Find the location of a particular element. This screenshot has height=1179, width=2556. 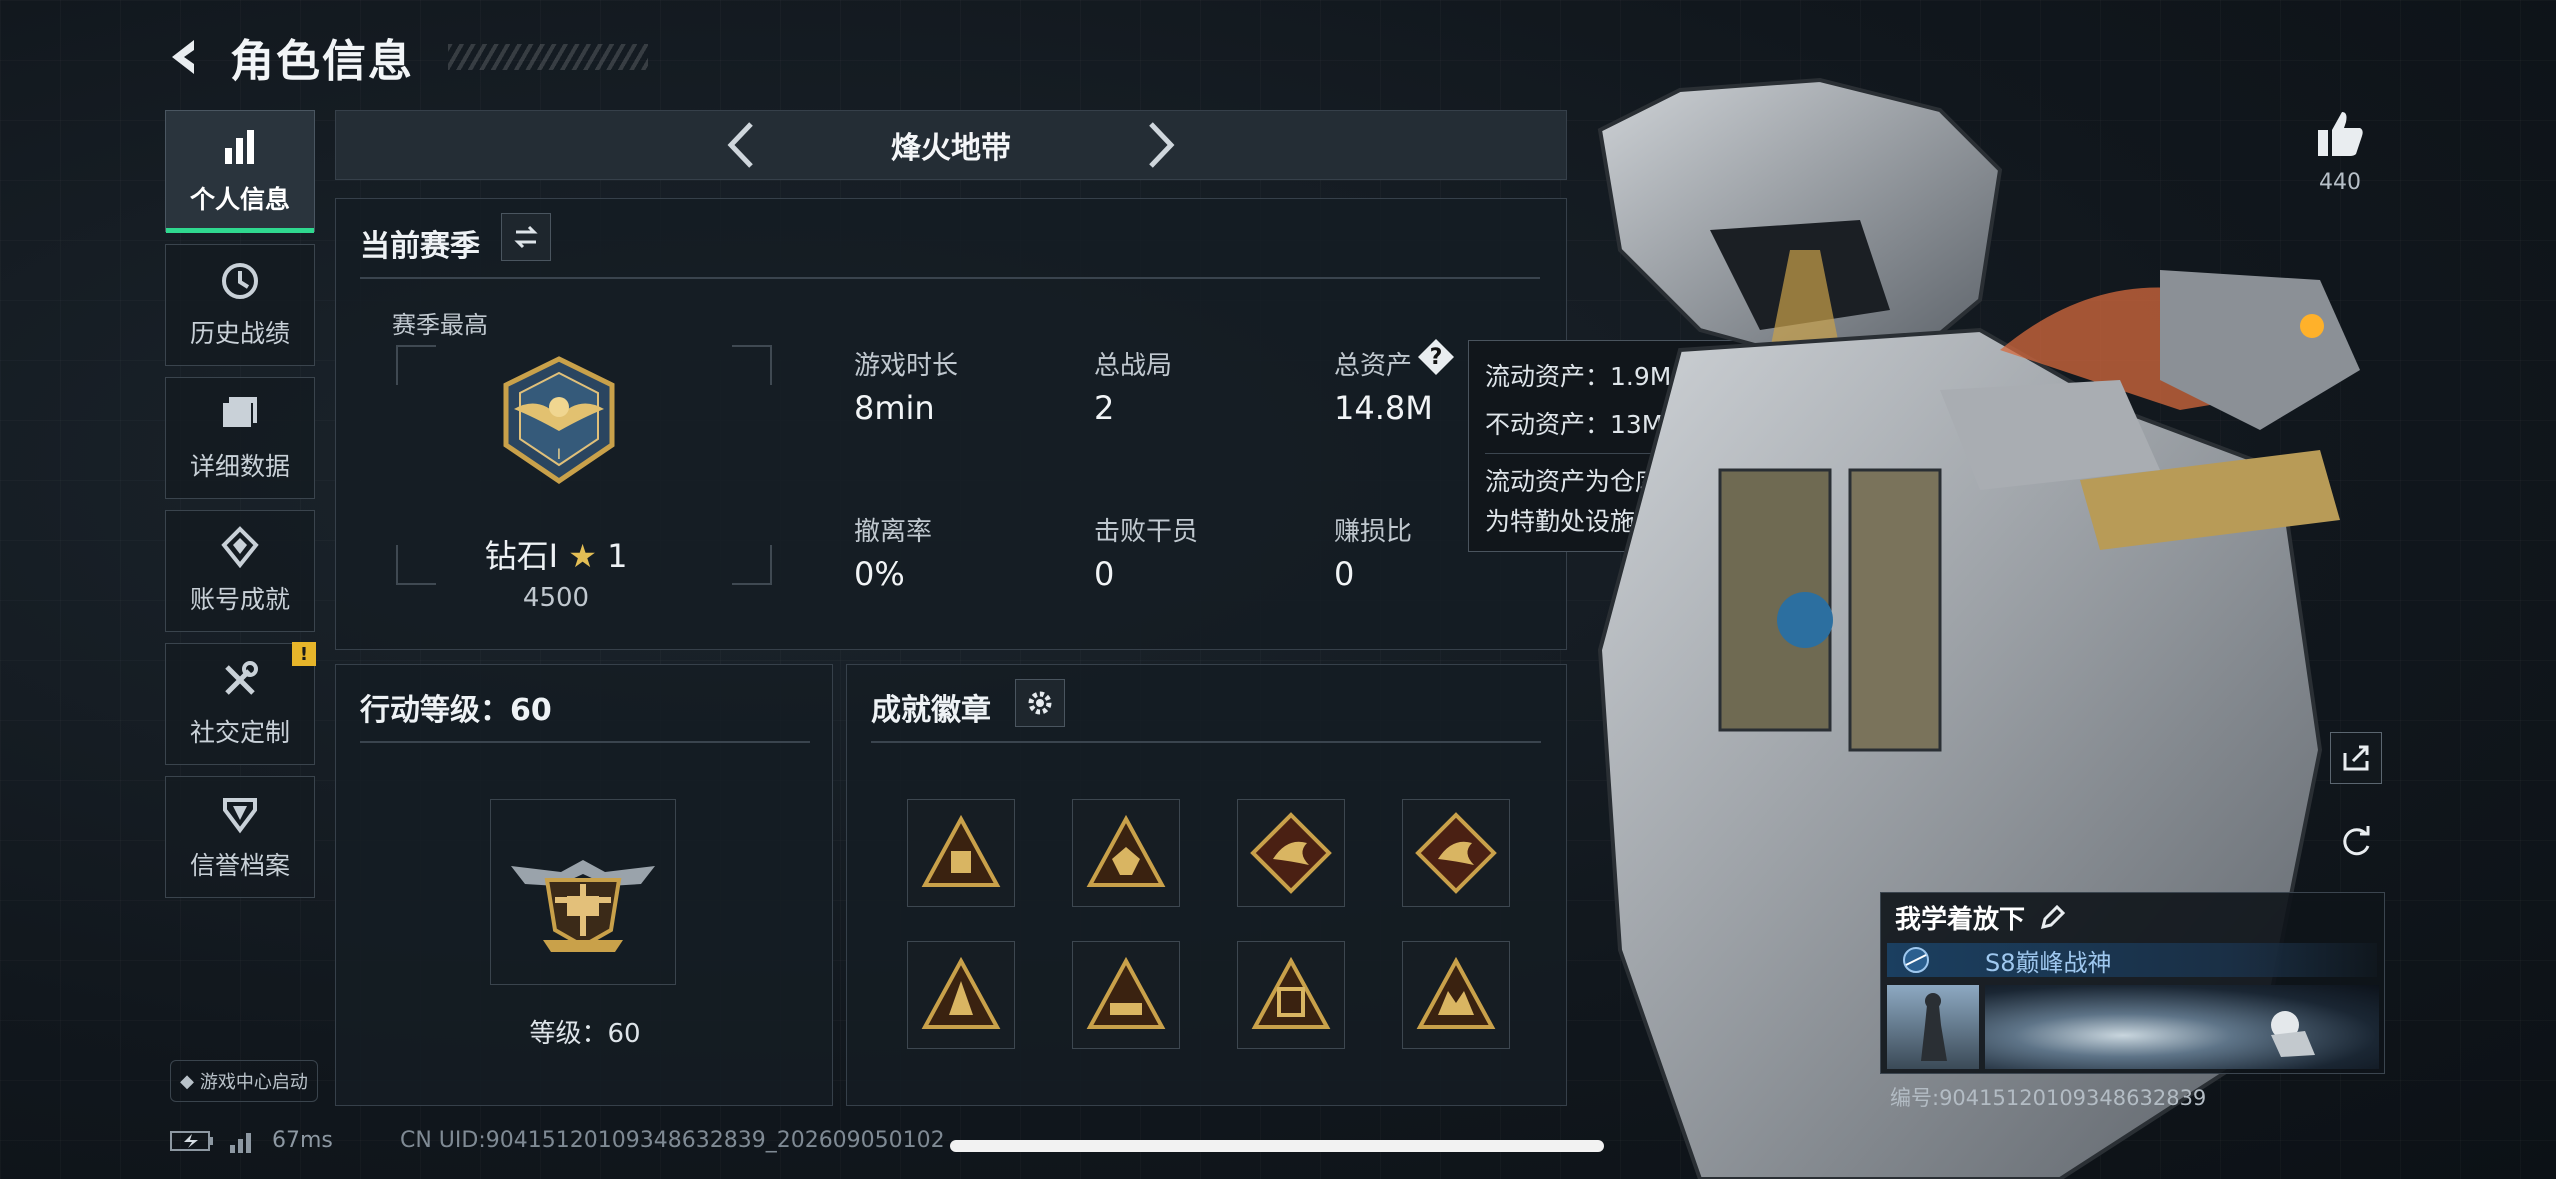

page-title: 角色信息 is located at coordinates (322, 61).